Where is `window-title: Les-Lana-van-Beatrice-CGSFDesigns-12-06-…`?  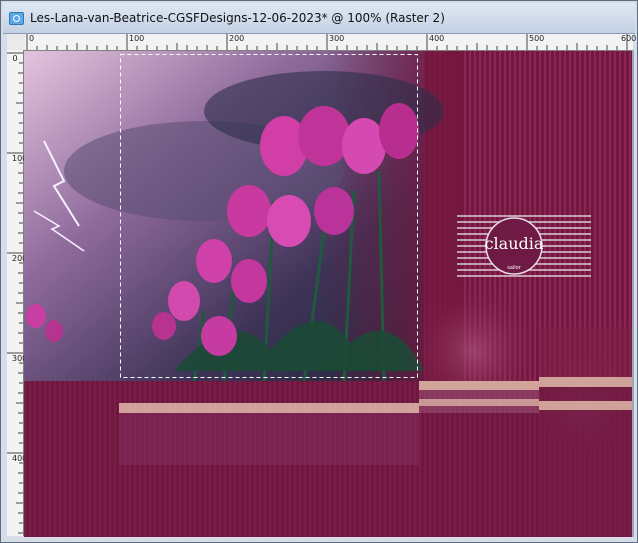 window-title: Les-Lana-van-Beatrice-CGSFDesigns-12-06-… is located at coordinates (237, 18).